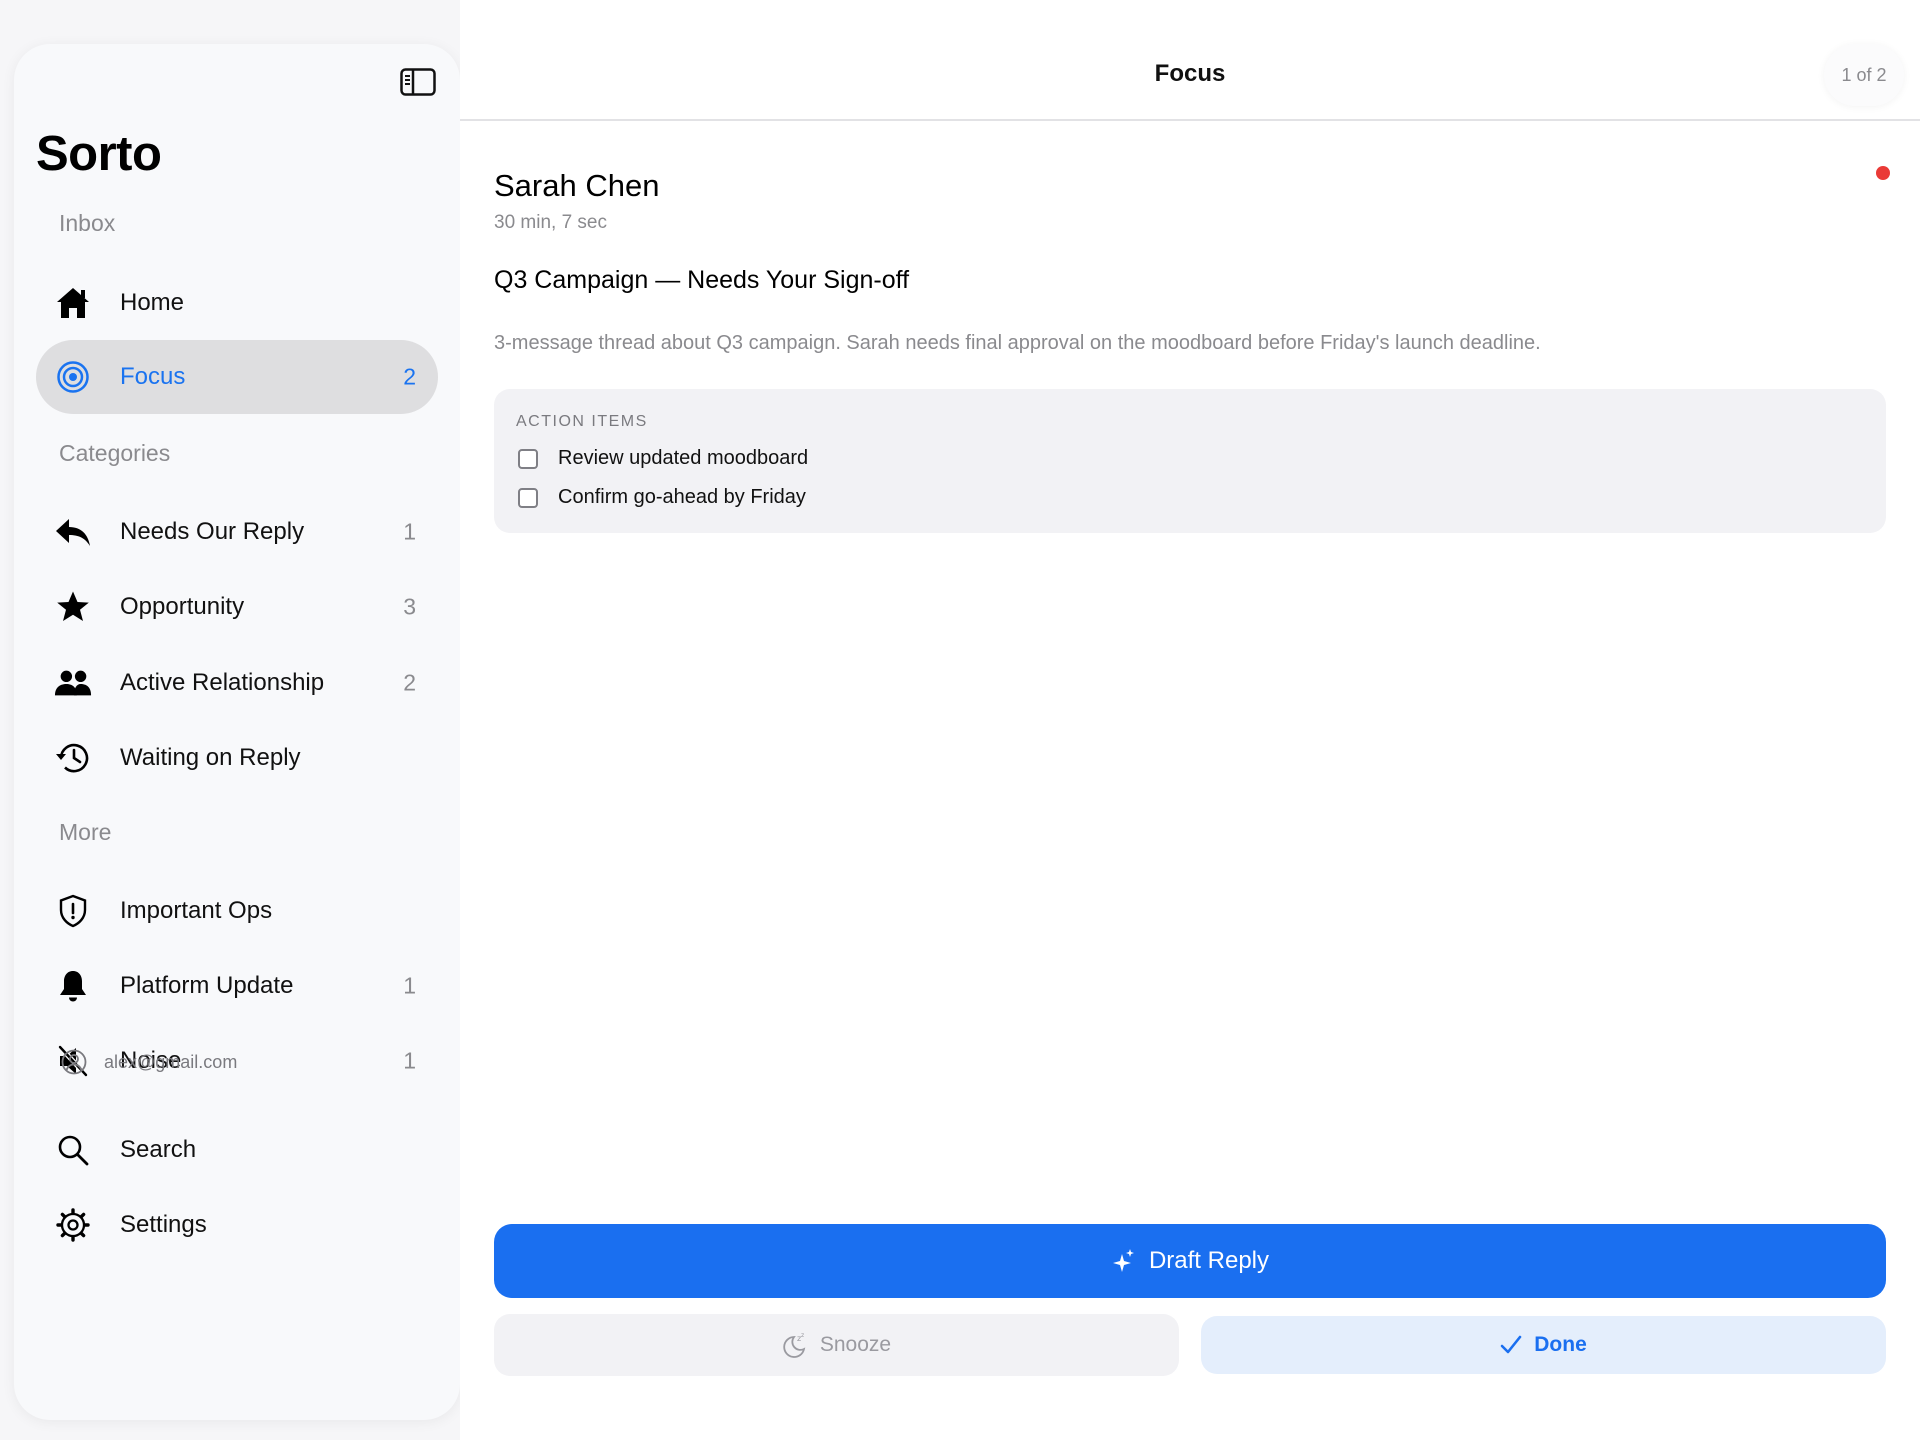  Describe the element at coordinates (73, 532) in the screenshot. I see `reply-arrow-icon` at that location.